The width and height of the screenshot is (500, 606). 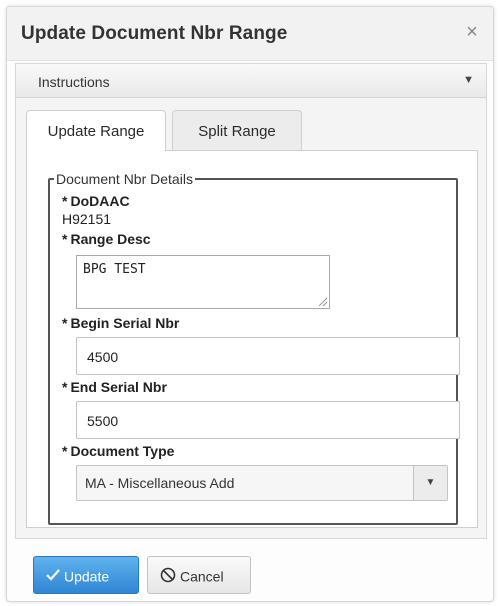 What do you see at coordinates (202, 576) in the screenshot?
I see `cancel-button-label: Cancel` at bounding box center [202, 576].